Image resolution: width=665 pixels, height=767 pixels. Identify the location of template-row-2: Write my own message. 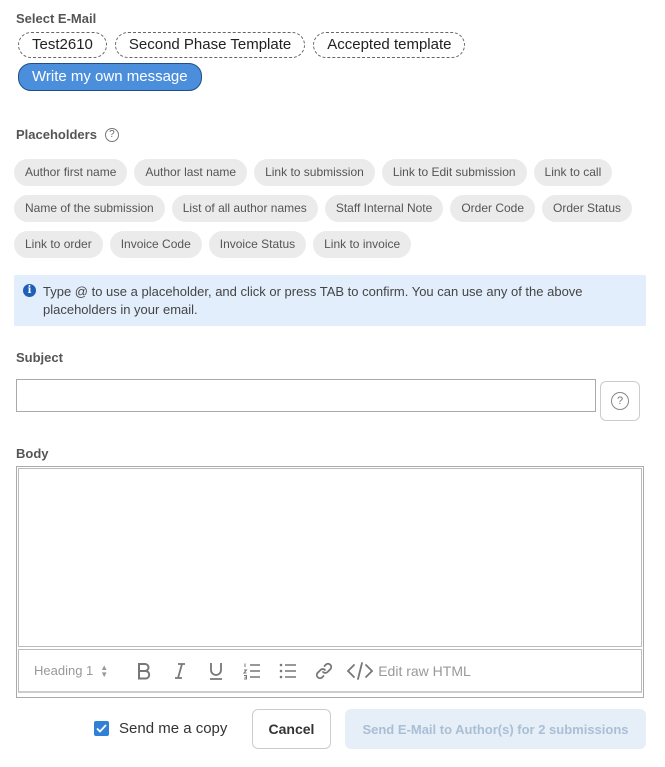
(110, 77).